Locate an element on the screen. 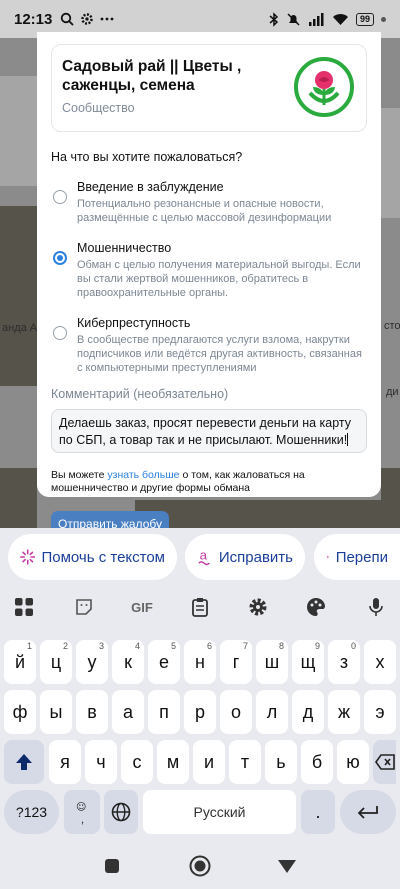 The height and width of the screenshot is (889, 400). key: е5 is located at coordinates (164, 662).